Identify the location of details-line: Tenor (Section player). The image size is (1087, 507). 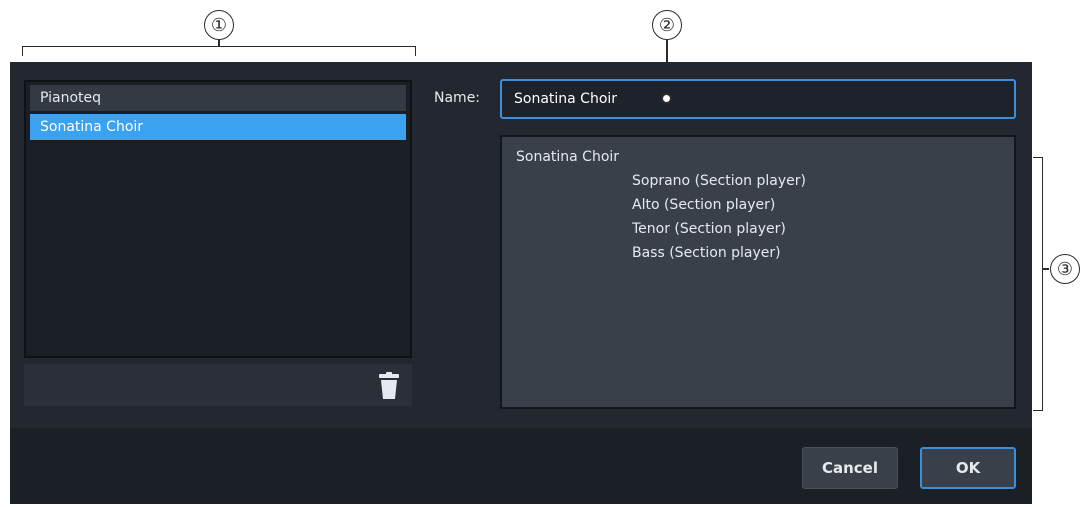
(709, 229).